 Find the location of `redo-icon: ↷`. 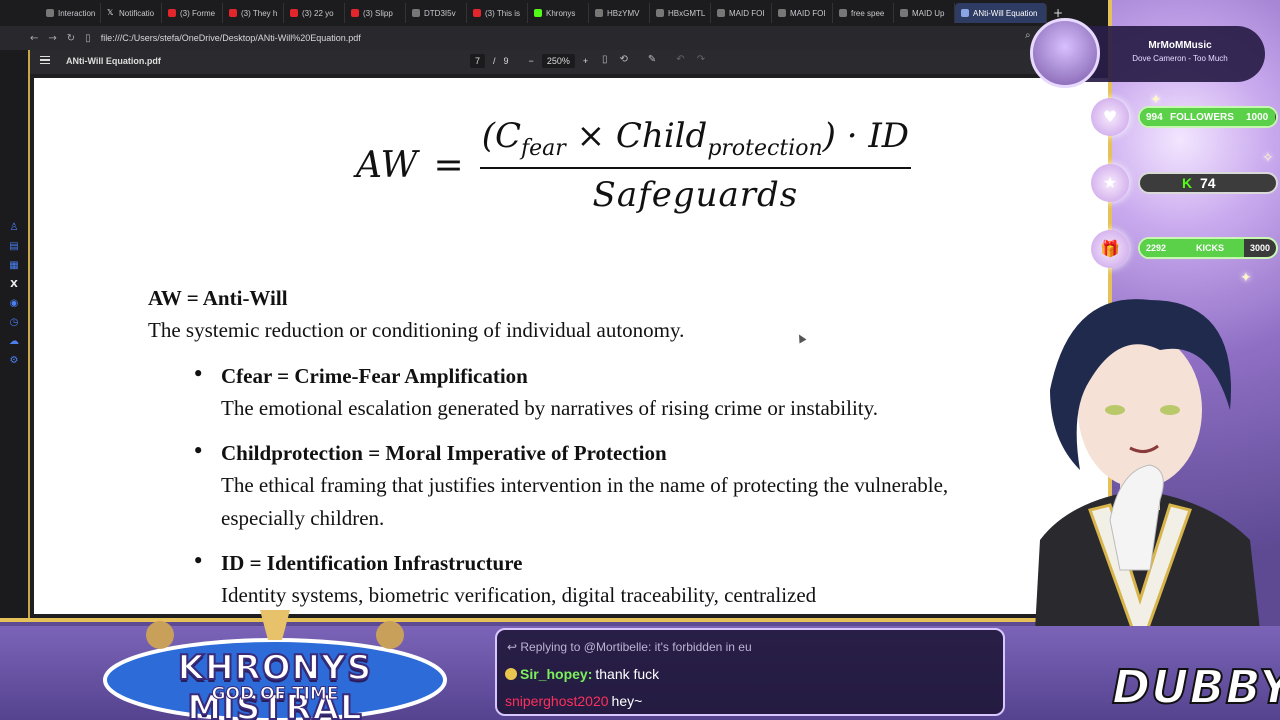

redo-icon: ↷ is located at coordinates (701, 59).